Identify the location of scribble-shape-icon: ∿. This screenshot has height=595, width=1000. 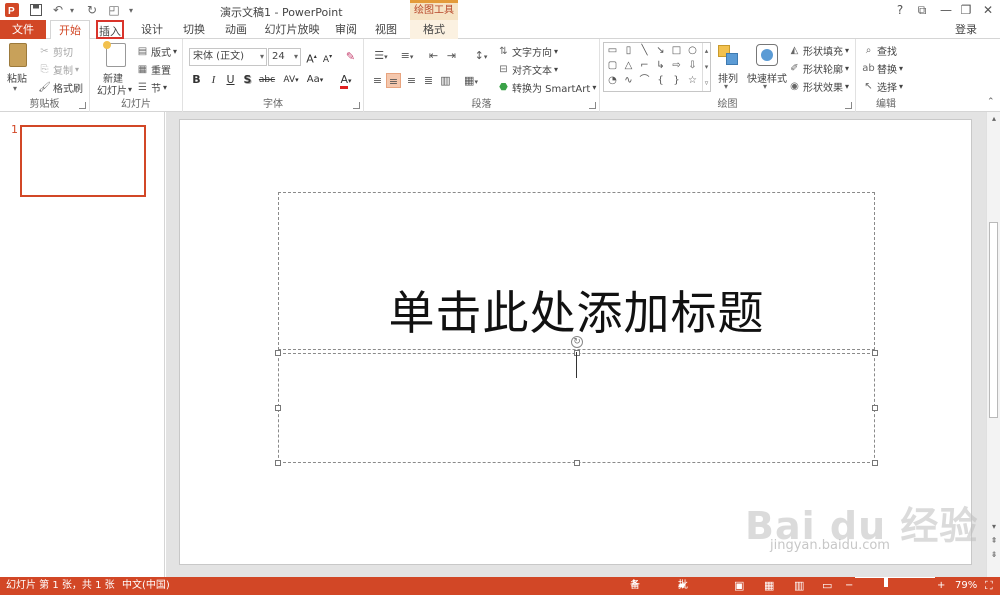
(628, 81).